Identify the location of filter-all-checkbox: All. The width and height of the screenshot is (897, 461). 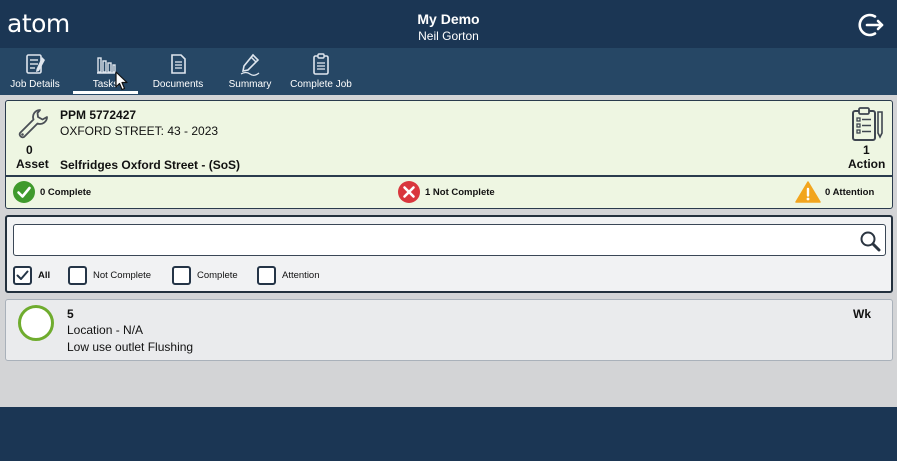
(31, 275).